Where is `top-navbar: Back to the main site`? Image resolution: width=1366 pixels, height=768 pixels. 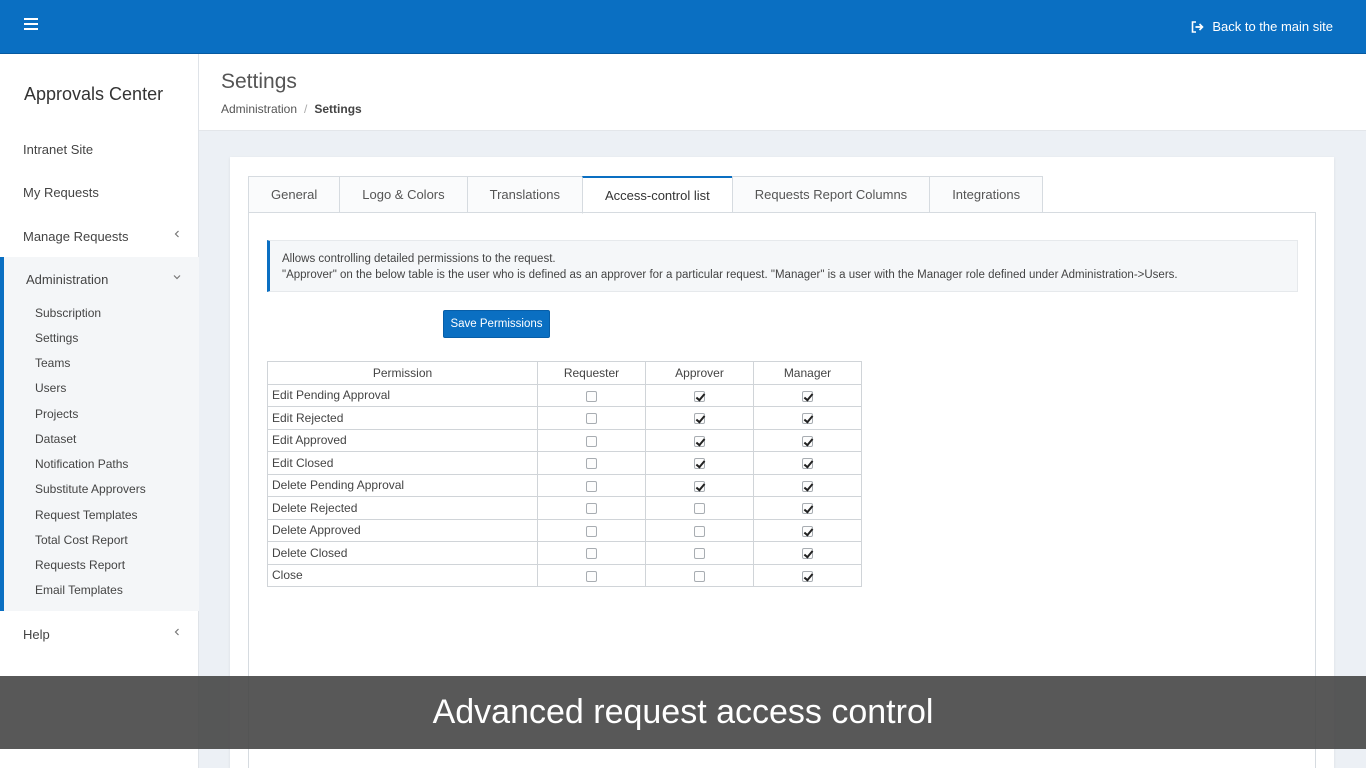
top-navbar: Back to the main site is located at coordinates (683, 27).